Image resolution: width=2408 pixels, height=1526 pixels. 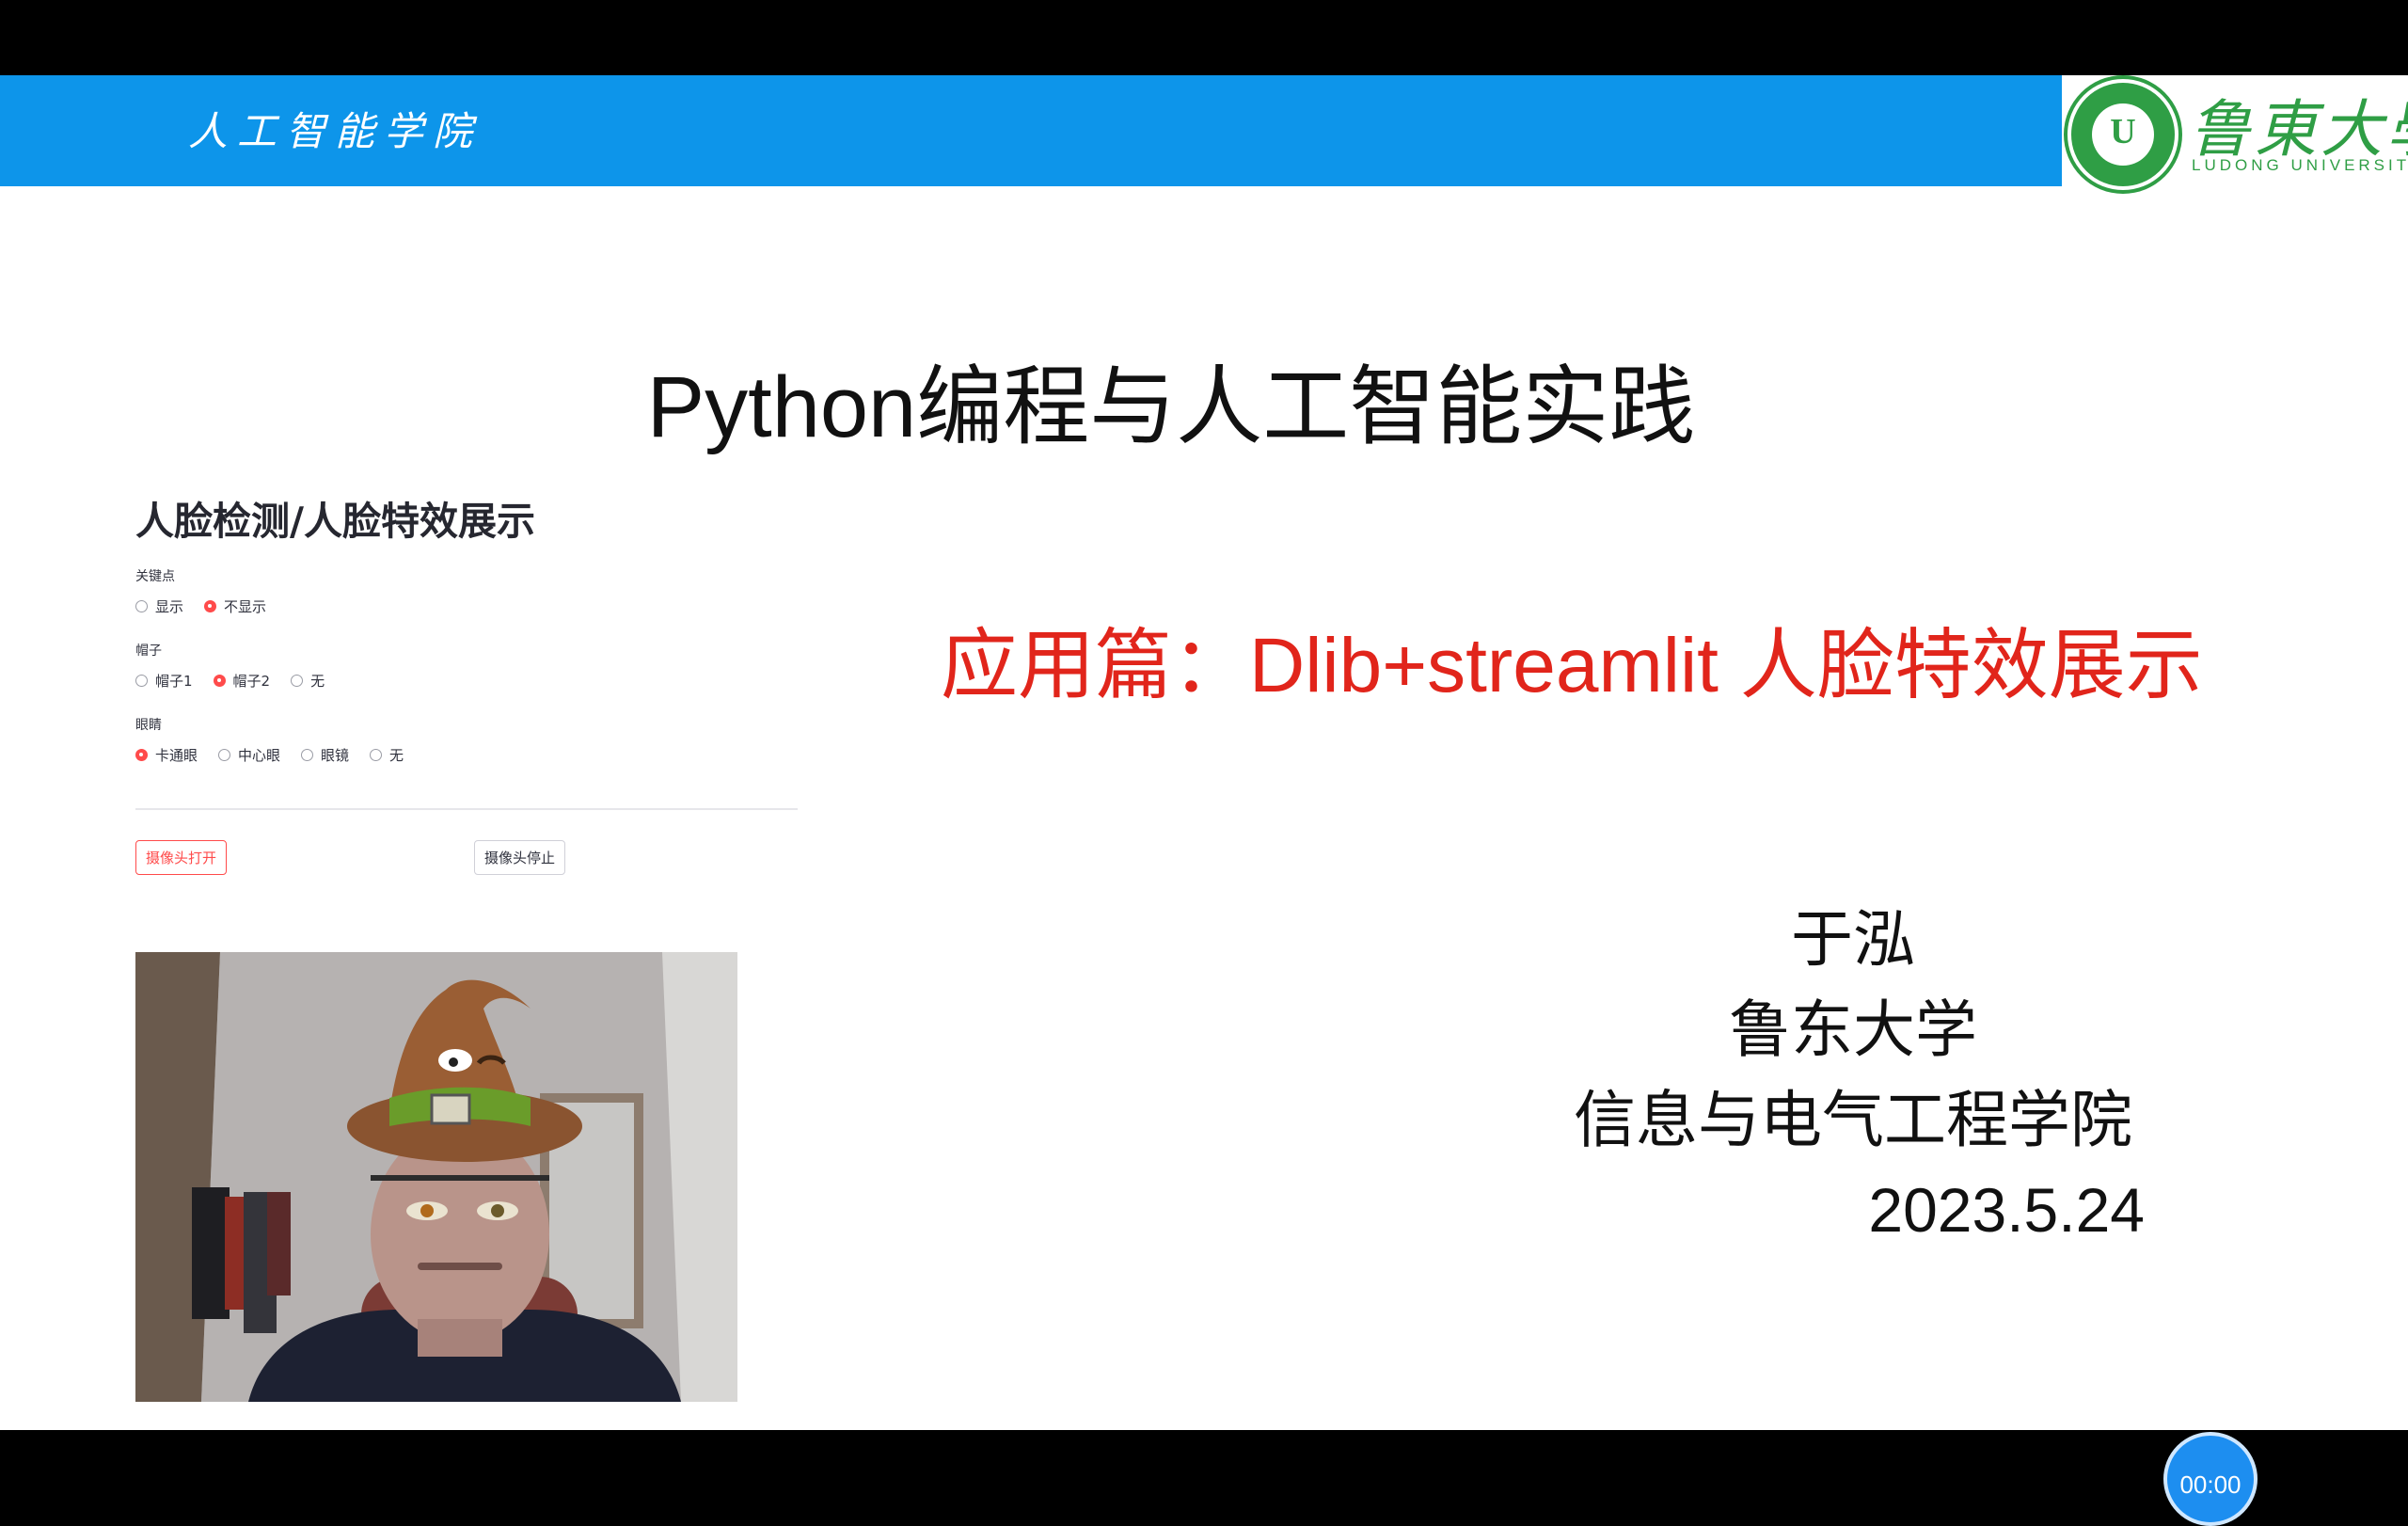 What do you see at coordinates (159, 606) in the screenshot?
I see `radio-option: 显示` at bounding box center [159, 606].